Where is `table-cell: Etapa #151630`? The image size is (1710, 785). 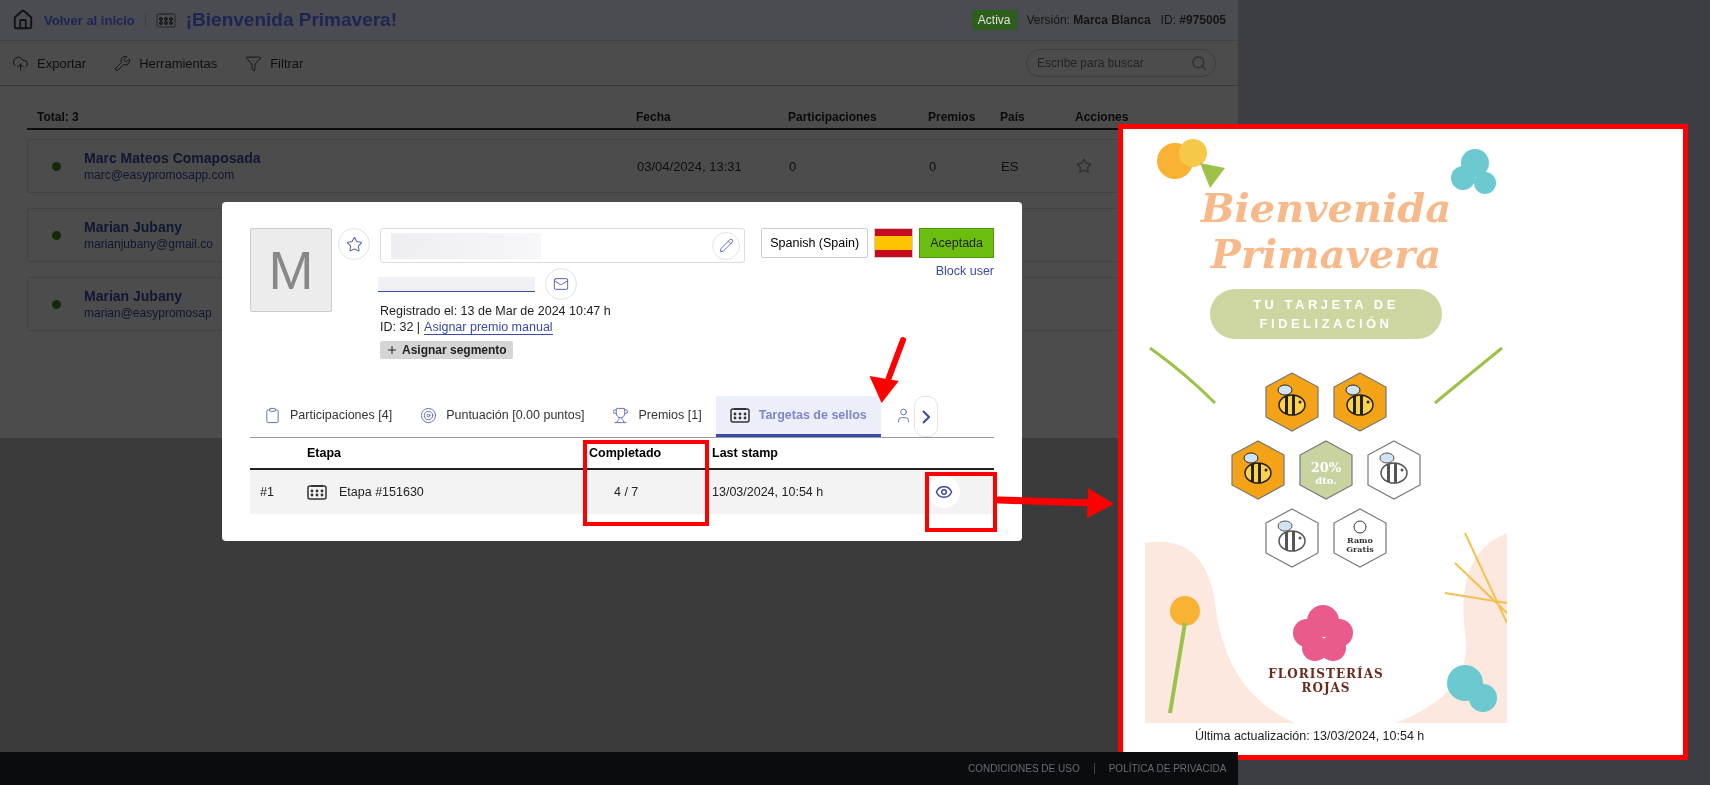 table-cell: Etapa #151630 is located at coordinates (381, 492).